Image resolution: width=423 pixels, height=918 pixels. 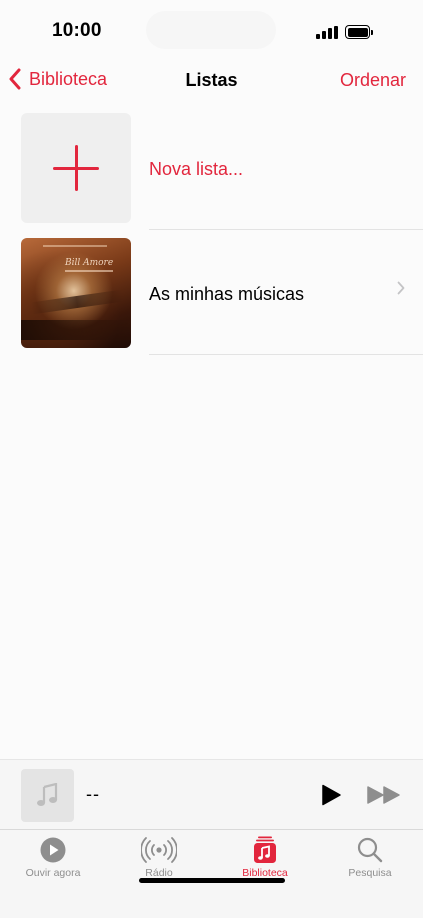 I want to click on tab-listen-now: Ouvir agora, so click(x=53, y=857).